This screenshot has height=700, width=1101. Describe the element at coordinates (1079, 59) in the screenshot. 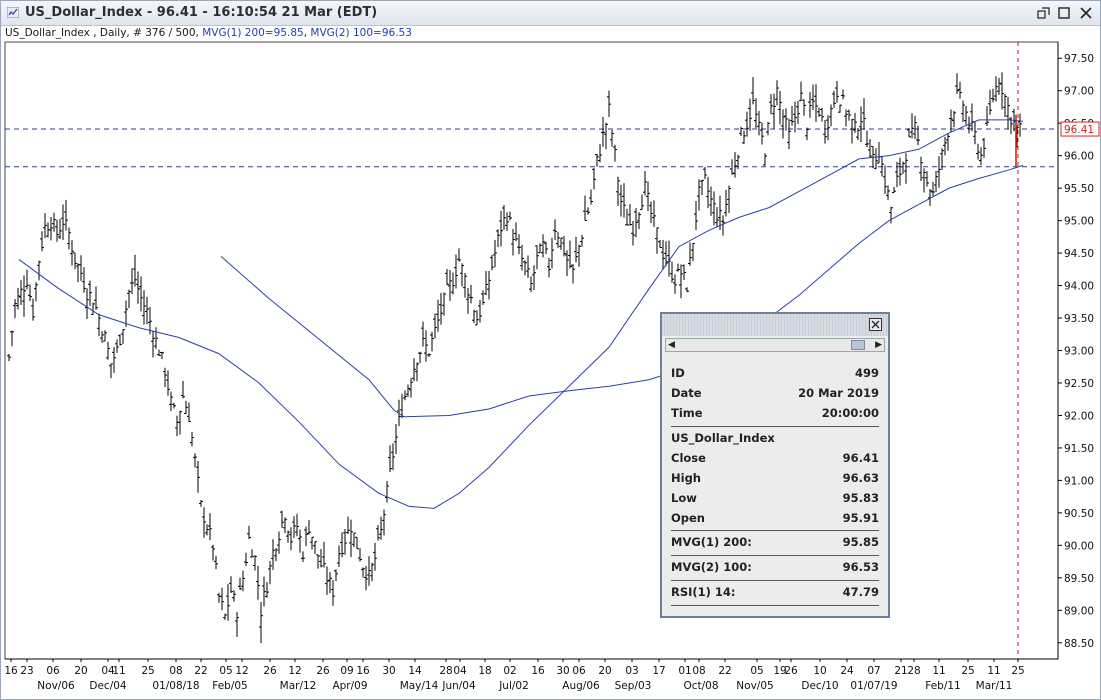

I see `y-tick-label: 97.50` at that location.